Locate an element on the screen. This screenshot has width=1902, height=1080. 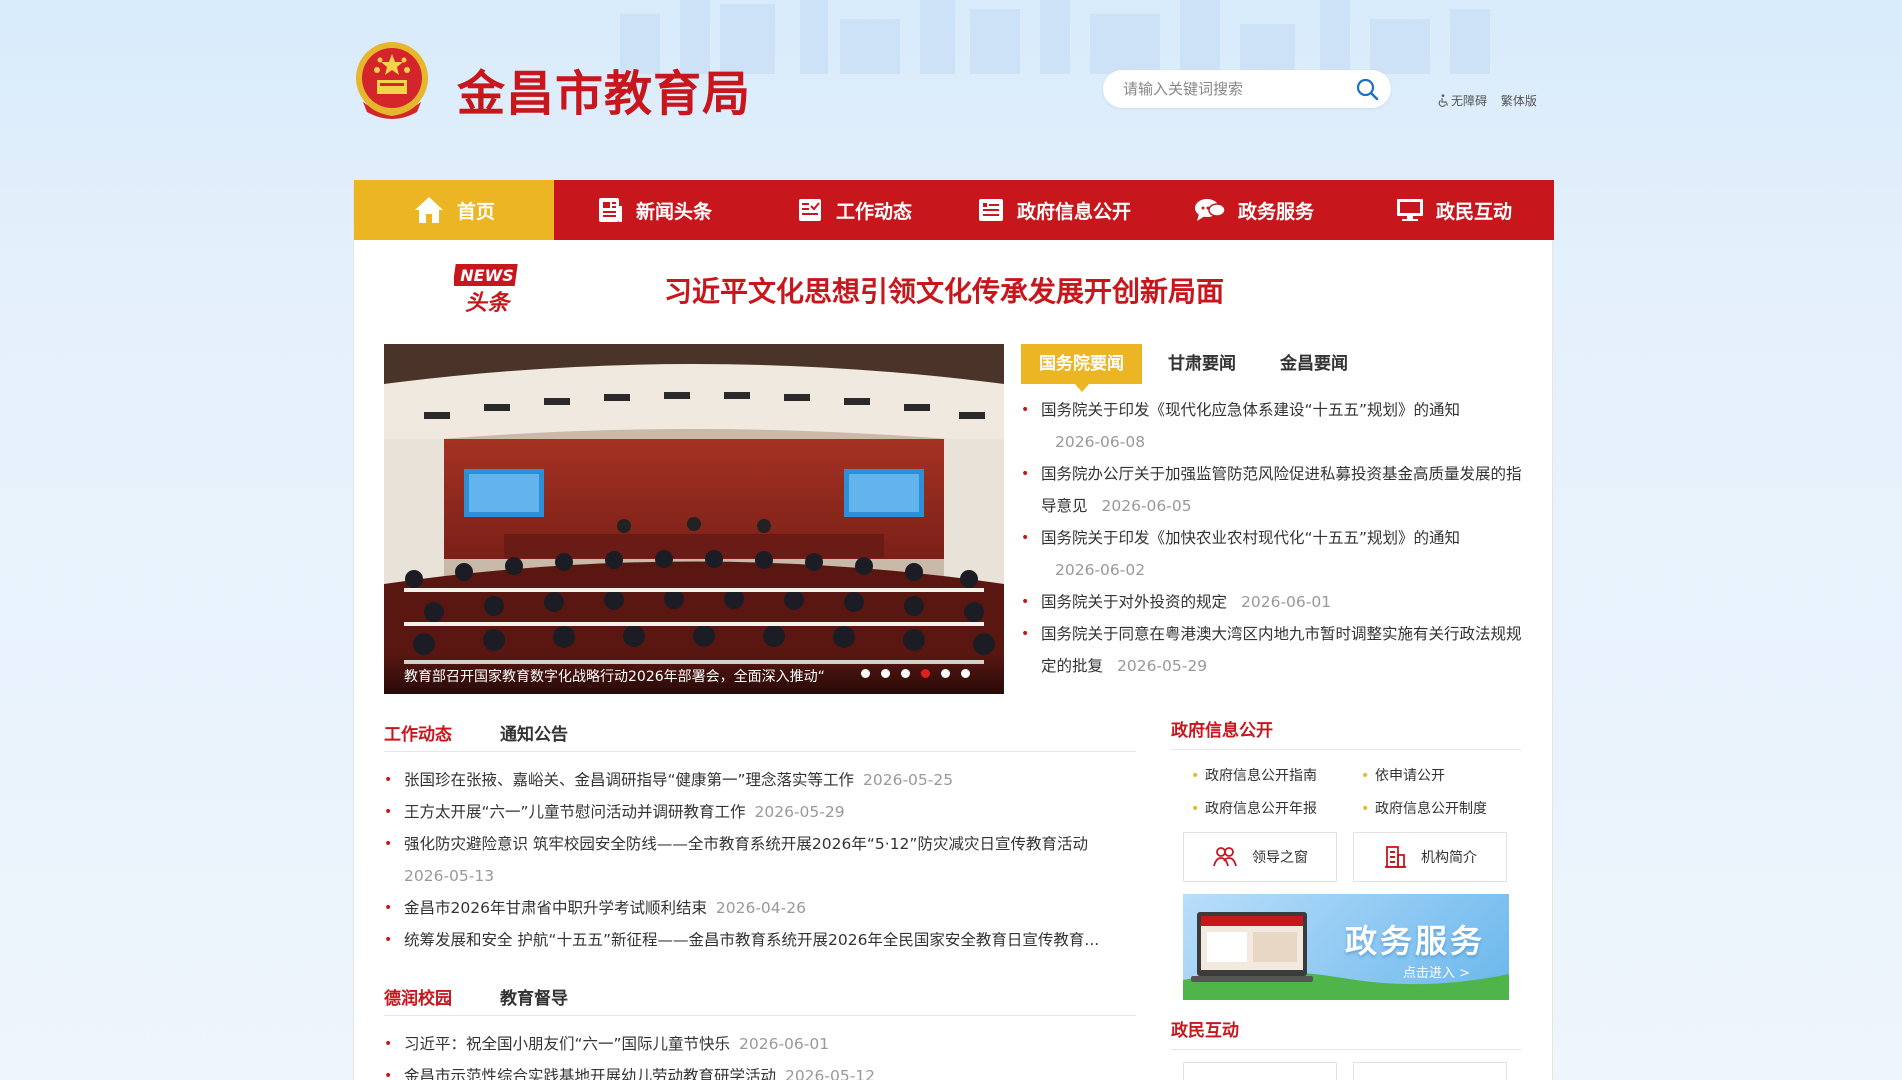
list-item: 金昌市2026年甘肃省中职升学考试顺利结束 2026-04-26 is located at coordinates (760, 908).